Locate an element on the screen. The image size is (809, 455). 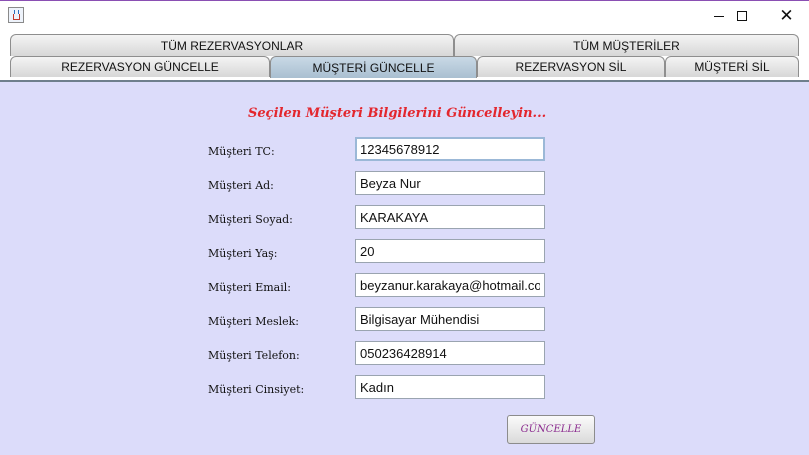
close-icon: ✕ is located at coordinates (786, 15).